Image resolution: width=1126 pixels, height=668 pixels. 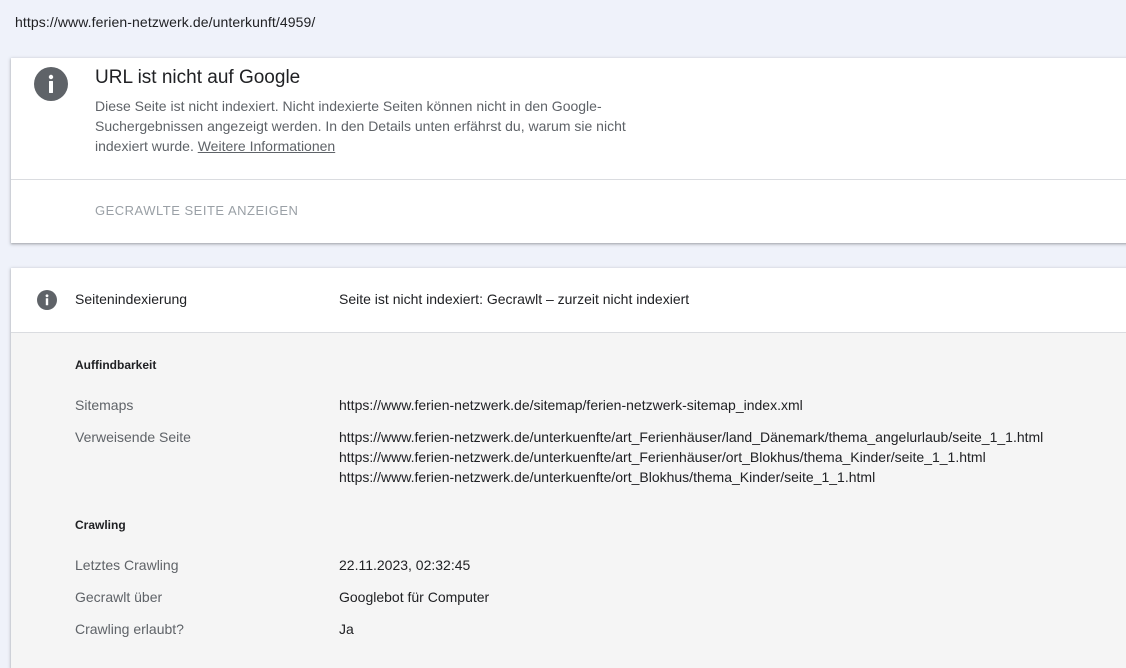 What do you see at coordinates (119, 597) in the screenshot?
I see `crawled-via-label: Gecrawlt über` at bounding box center [119, 597].